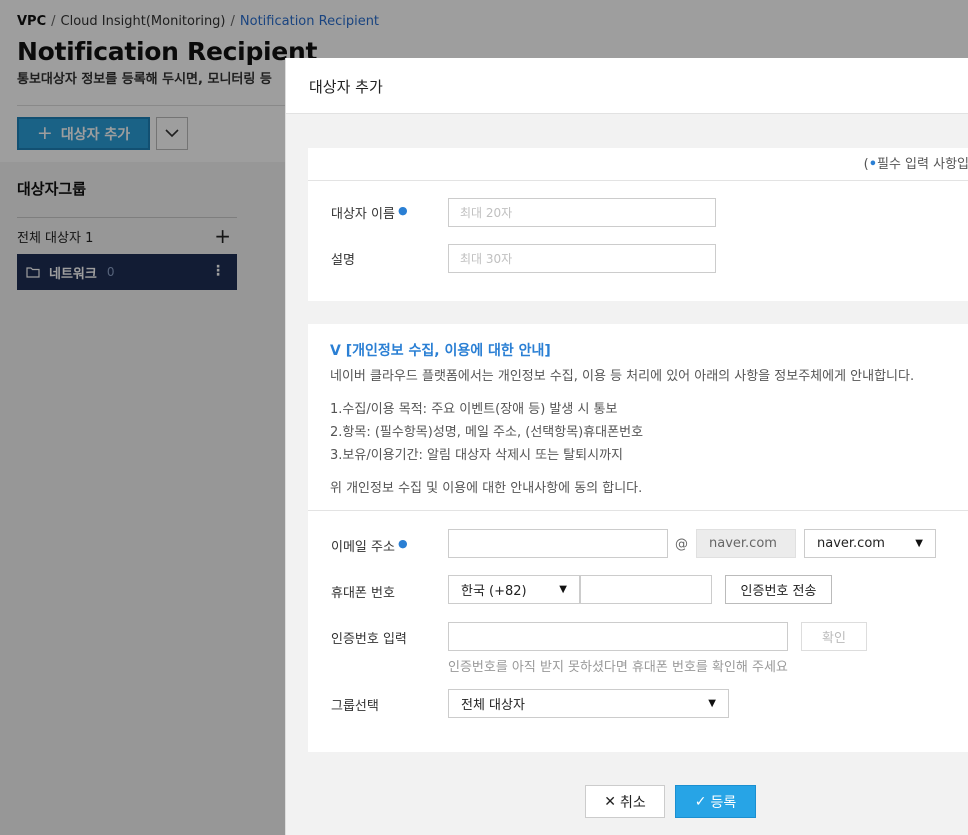  What do you see at coordinates (632, 802) in the screenshot?
I see `cancel-label: 취소` at bounding box center [632, 802].